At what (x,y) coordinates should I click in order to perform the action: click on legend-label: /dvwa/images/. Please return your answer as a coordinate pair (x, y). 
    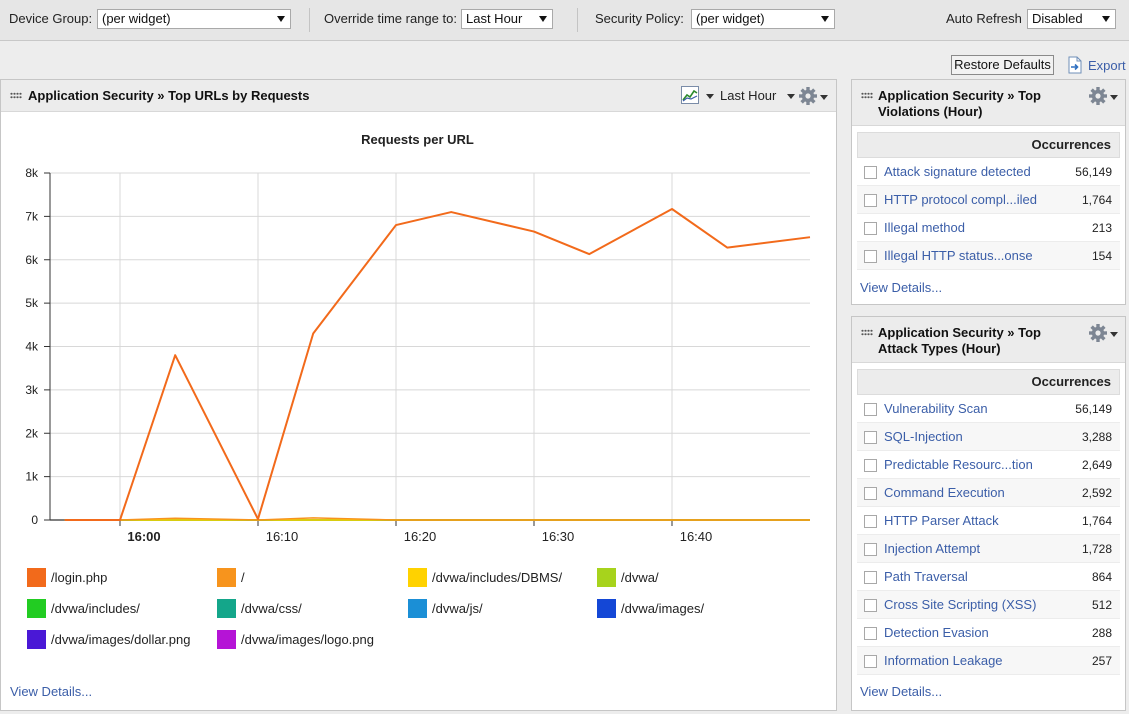
    Looking at the image, I should click on (663, 608).